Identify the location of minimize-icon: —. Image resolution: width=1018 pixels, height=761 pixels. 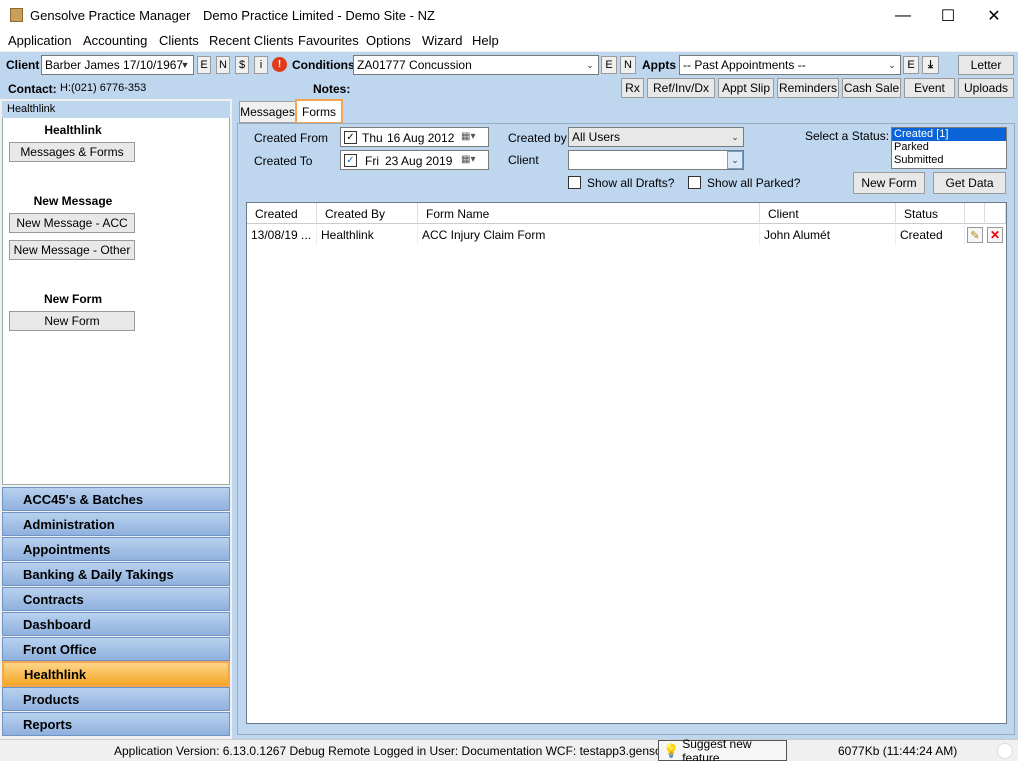
(903, 15).